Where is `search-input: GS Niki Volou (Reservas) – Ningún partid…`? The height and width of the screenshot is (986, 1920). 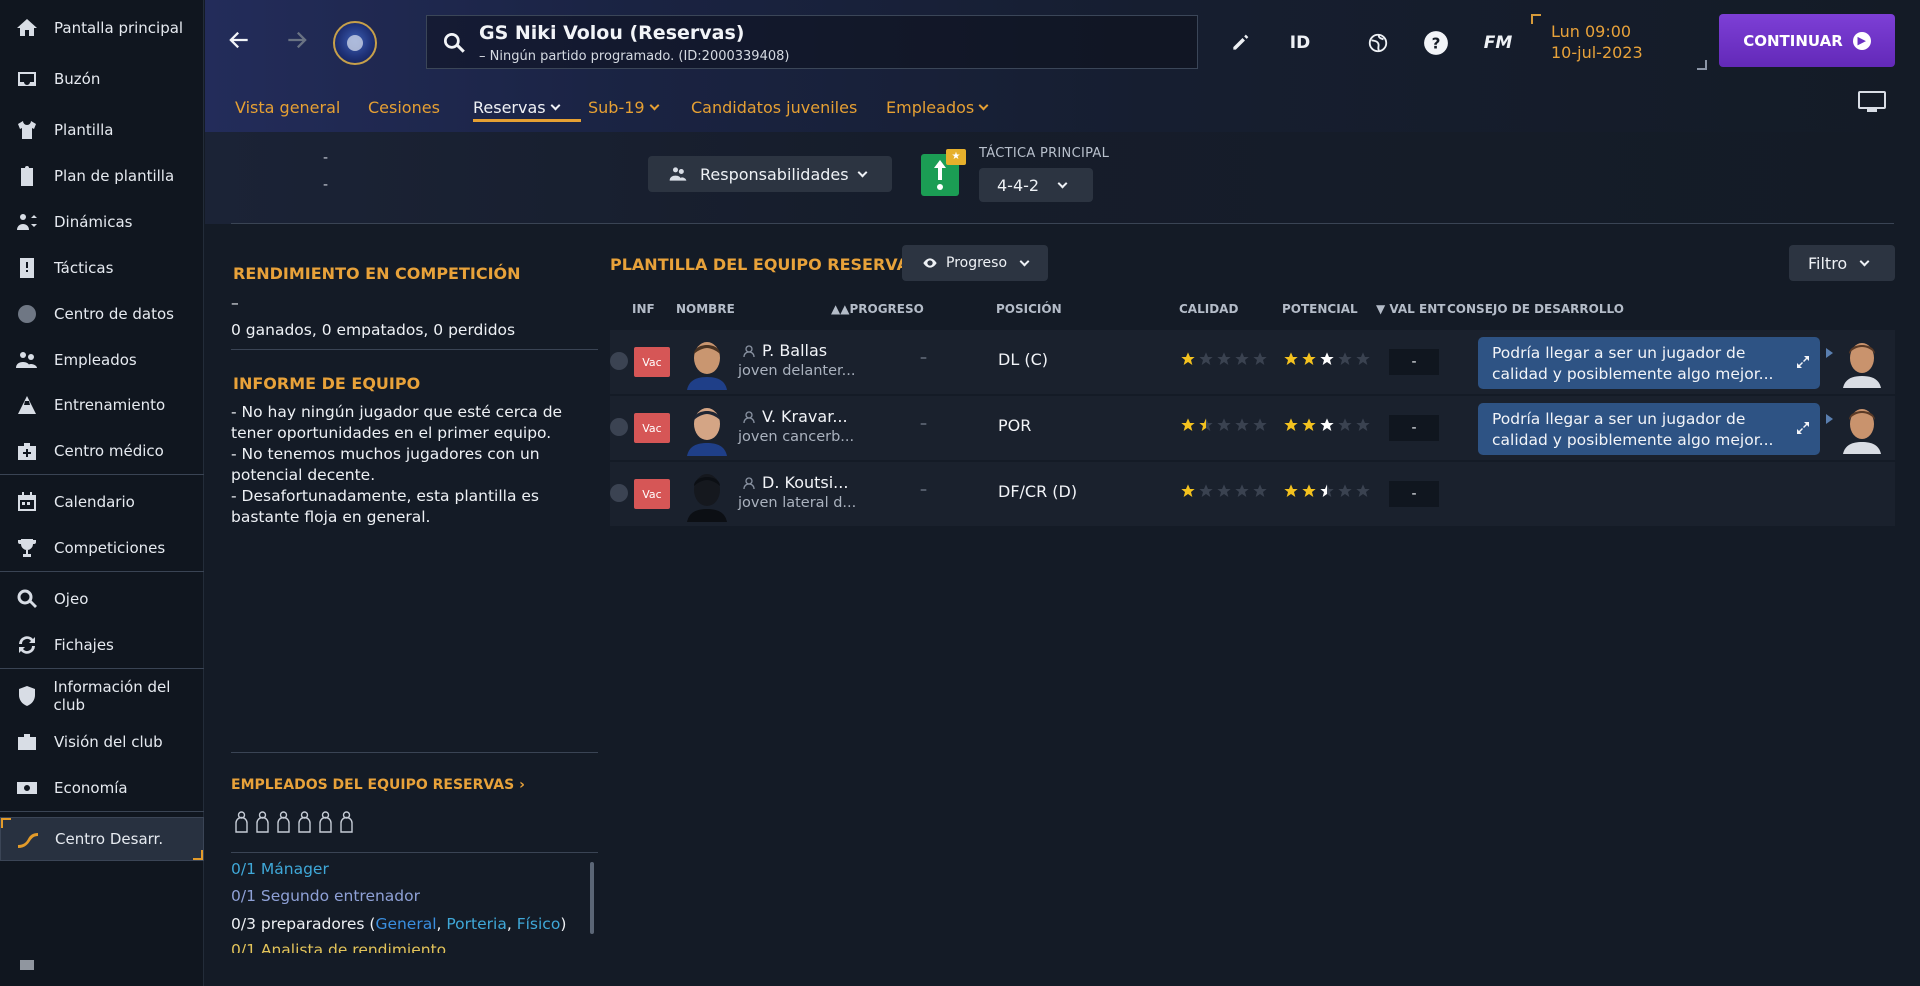
search-input: GS Niki Volou (Reservas) – Ningún partid… is located at coordinates (812, 42).